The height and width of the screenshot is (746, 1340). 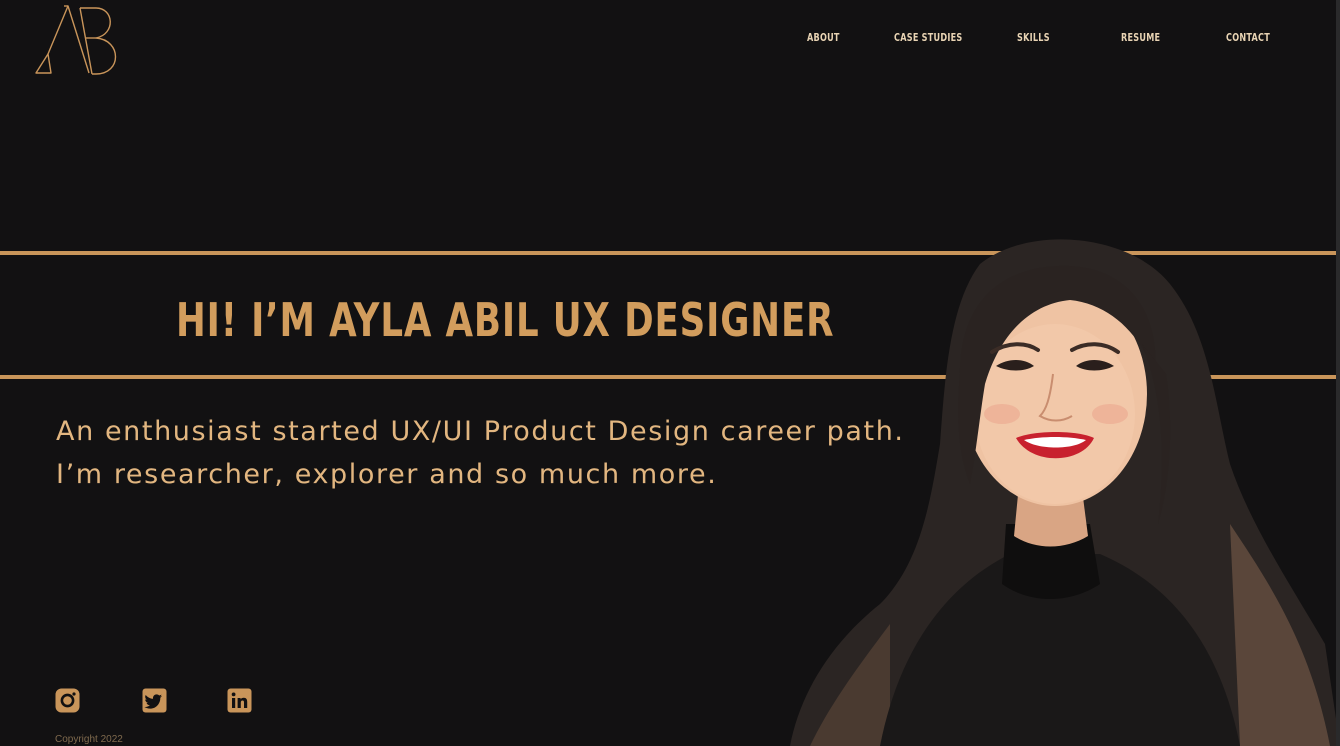 I want to click on linkedin-icon, so click(x=239, y=700).